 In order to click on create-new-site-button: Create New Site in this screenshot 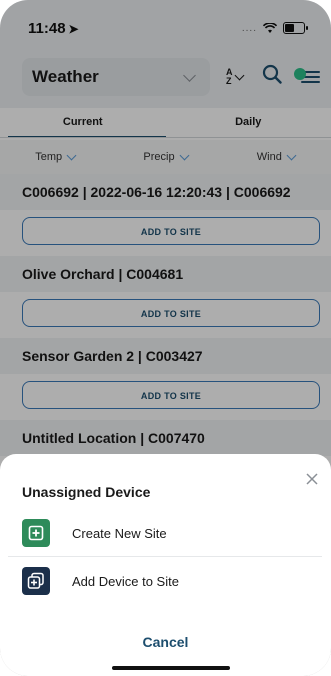, I will do `click(165, 533)`.